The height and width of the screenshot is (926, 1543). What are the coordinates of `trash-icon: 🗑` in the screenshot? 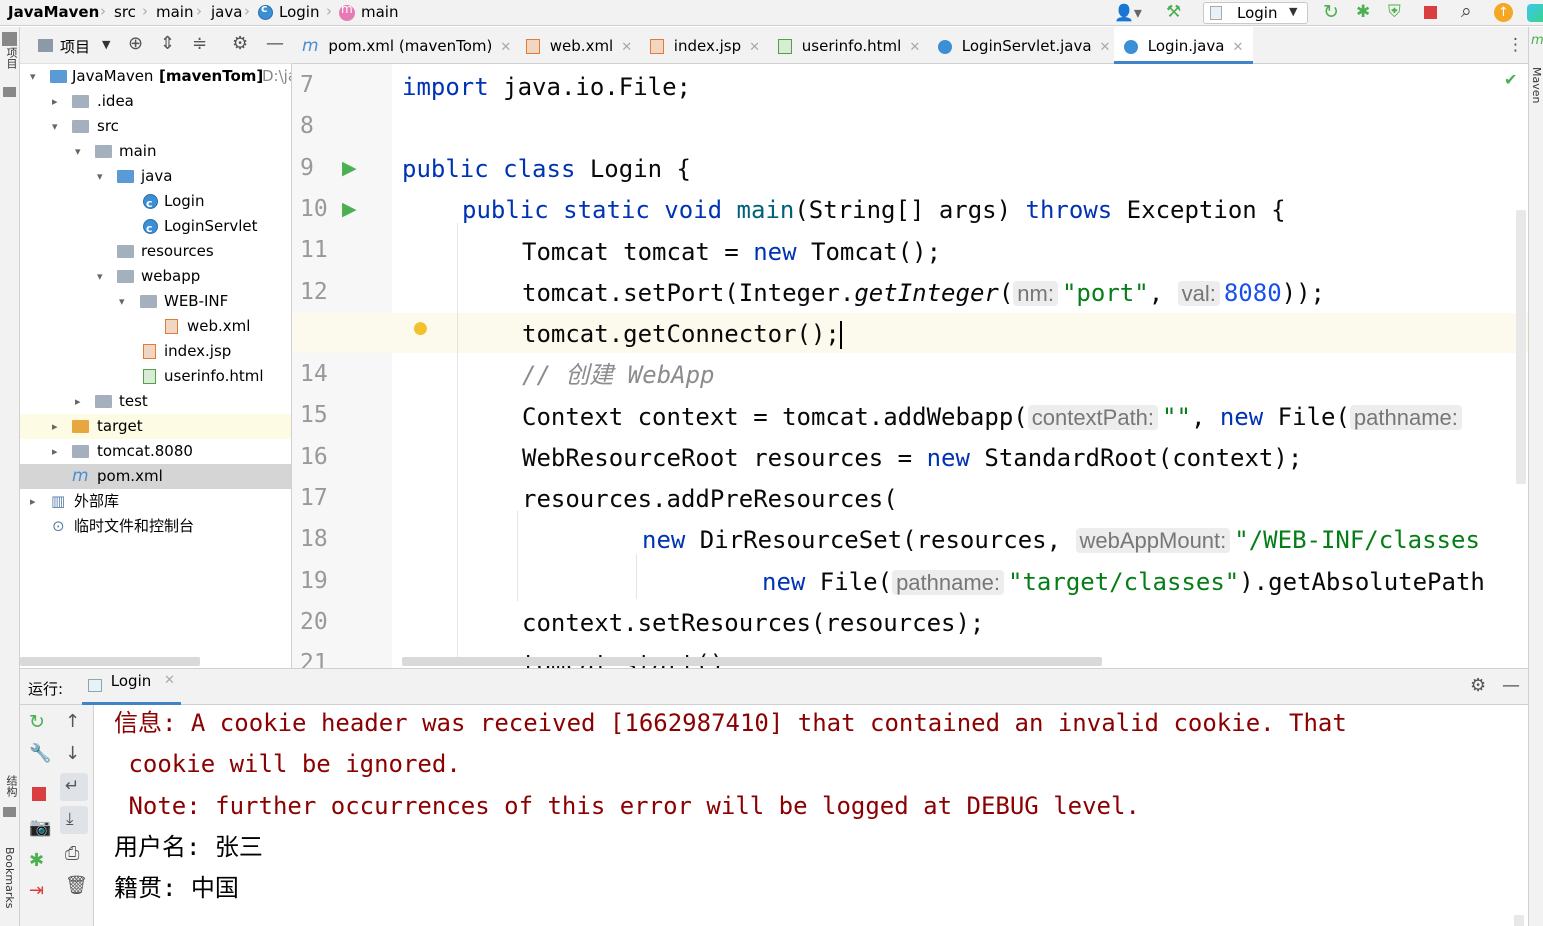 It's located at (76, 885).